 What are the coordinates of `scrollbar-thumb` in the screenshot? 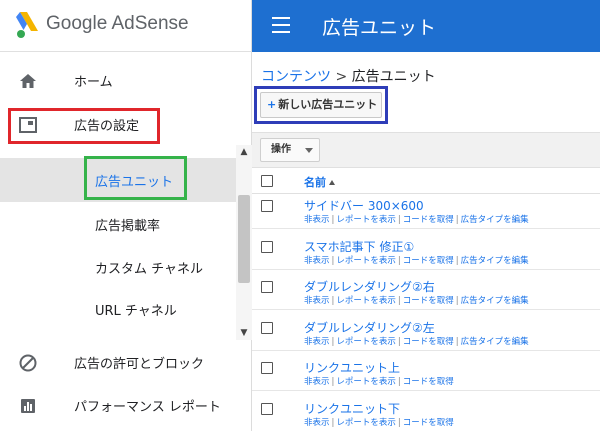 It's located at (244, 239).